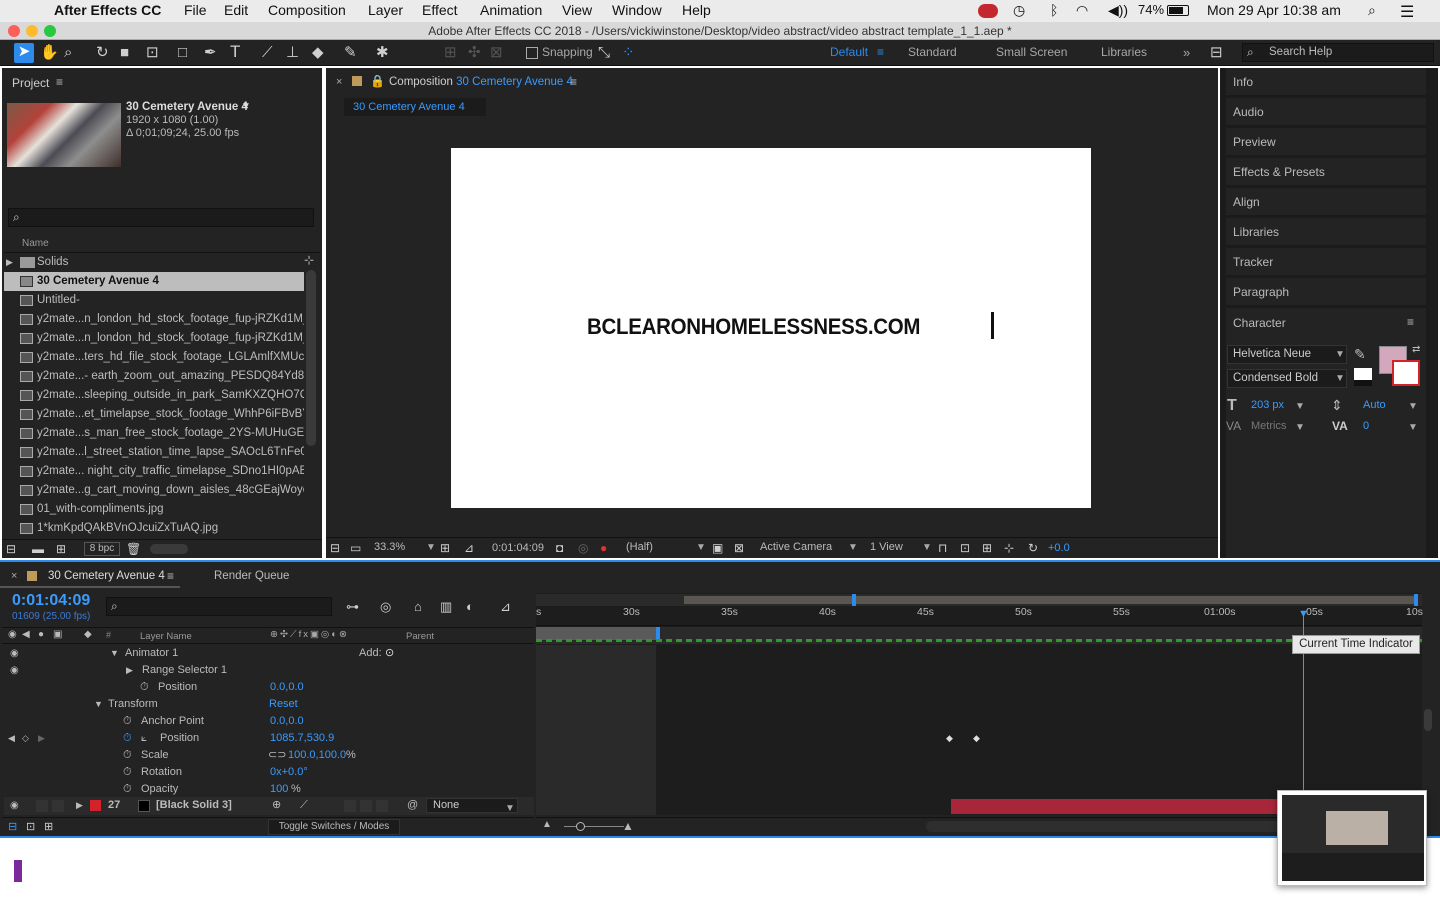  What do you see at coordinates (450, 53) in the screenshot?
I see `align-local-axis-icon: ⊞` at bounding box center [450, 53].